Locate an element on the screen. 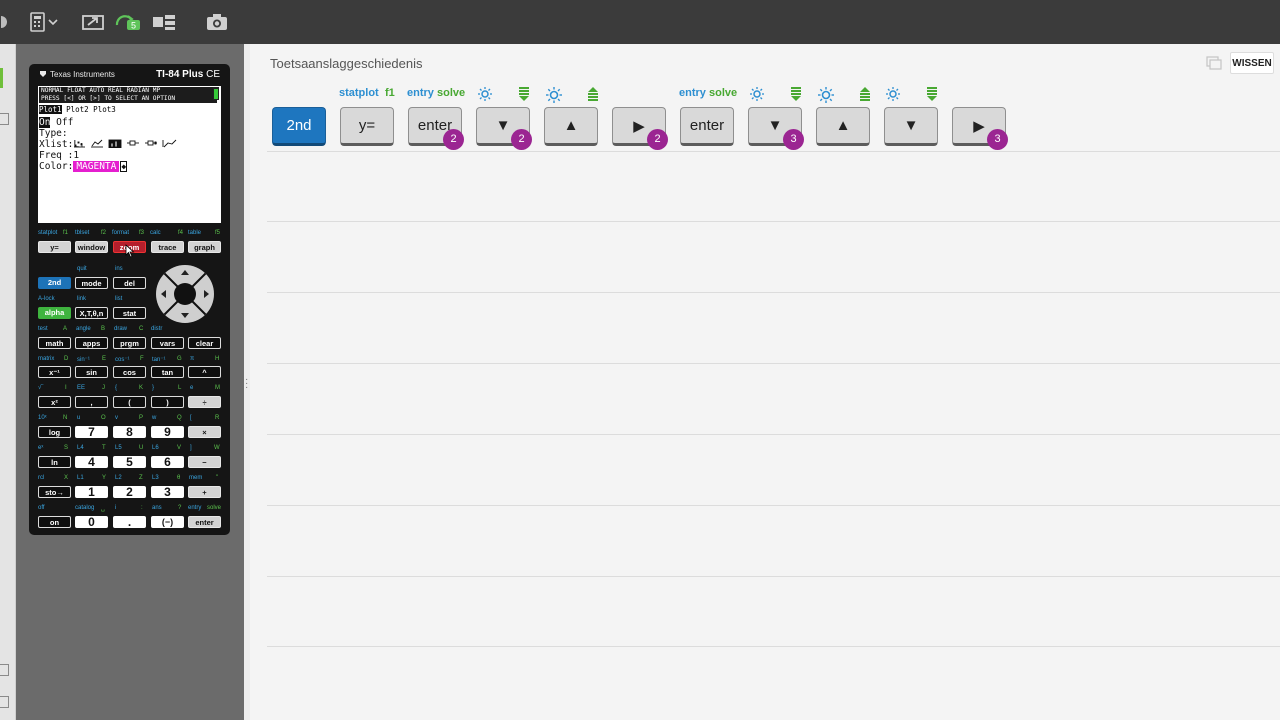 This screenshot has height=720, width=1280. key-right-paren: ) is located at coordinates (167, 402).